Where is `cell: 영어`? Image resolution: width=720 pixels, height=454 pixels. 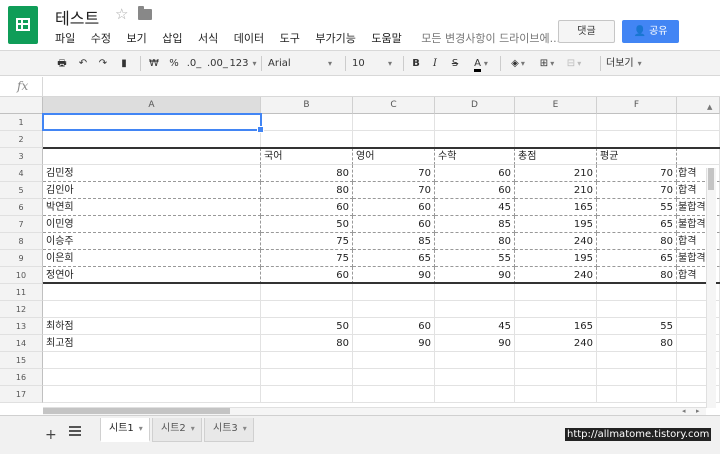 cell: 영어 is located at coordinates (394, 156).